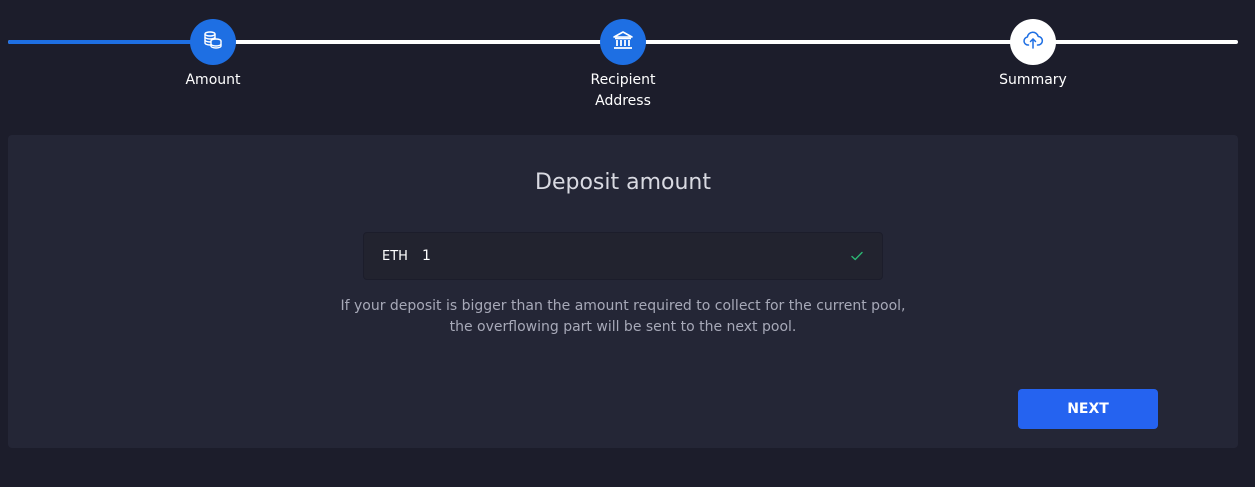  What do you see at coordinates (636, 256) in the screenshot?
I see `amount-input` at bounding box center [636, 256].